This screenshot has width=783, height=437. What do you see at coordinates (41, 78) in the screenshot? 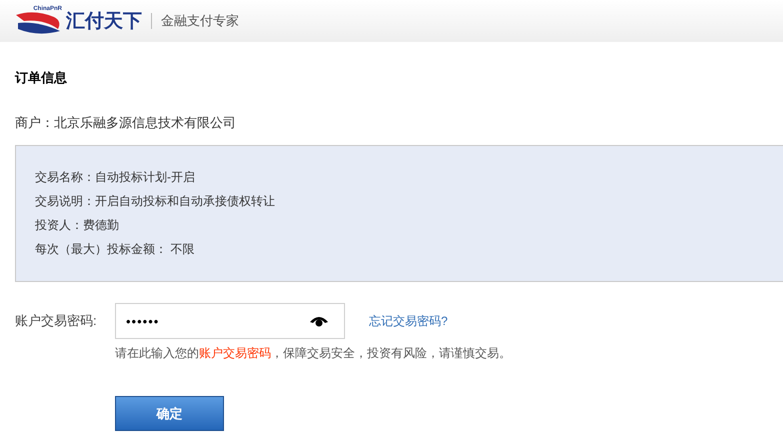
I see `section-title: 订单信息` at bounding box center [41, 78].